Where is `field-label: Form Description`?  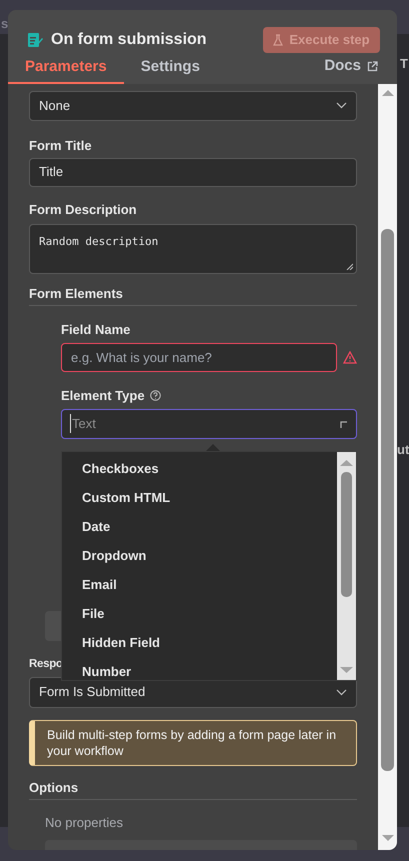 field-label: Form Description is located at coordinates (83, 210).